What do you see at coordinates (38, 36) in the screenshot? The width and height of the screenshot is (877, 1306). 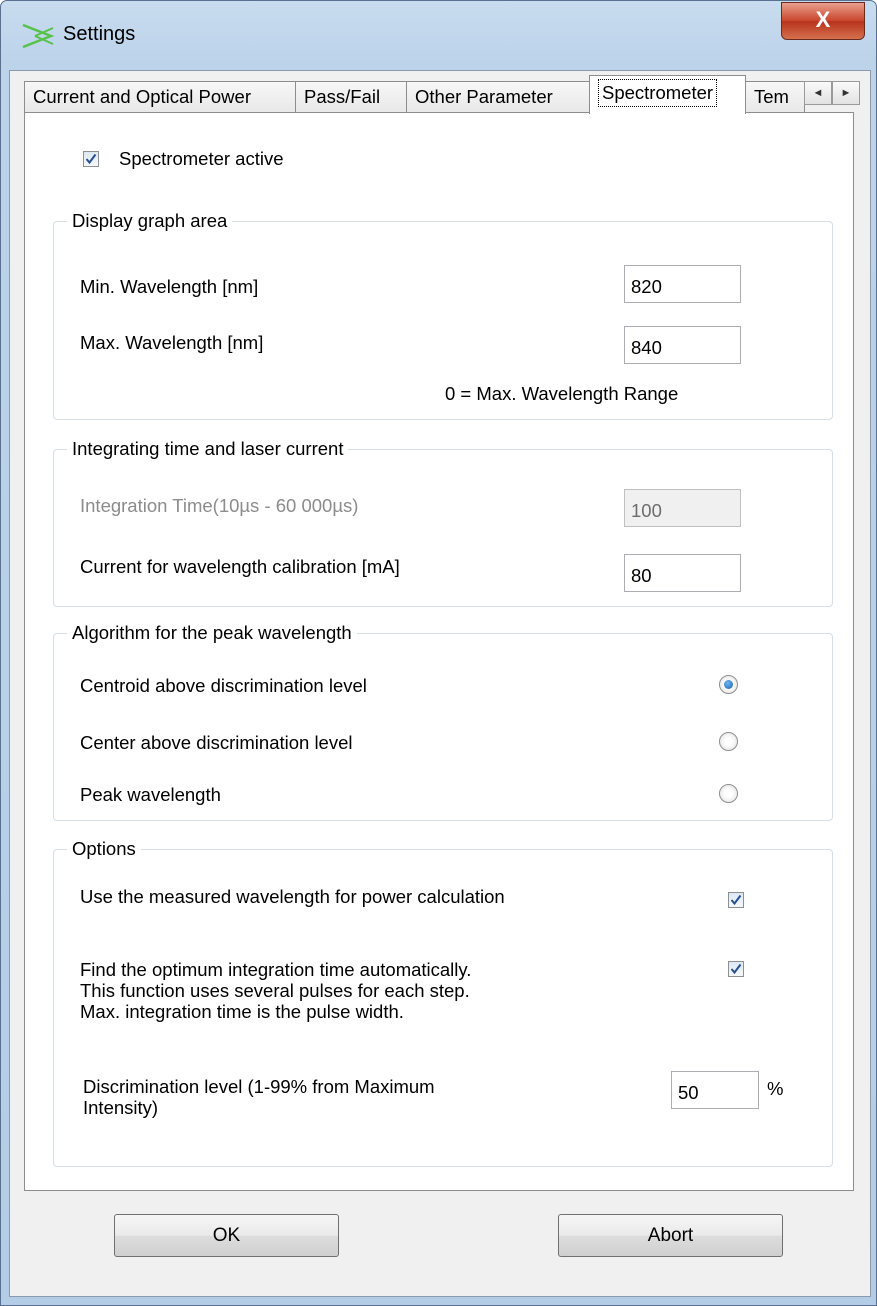 I see `app-logo-icon` at bounding box center [38, 36].